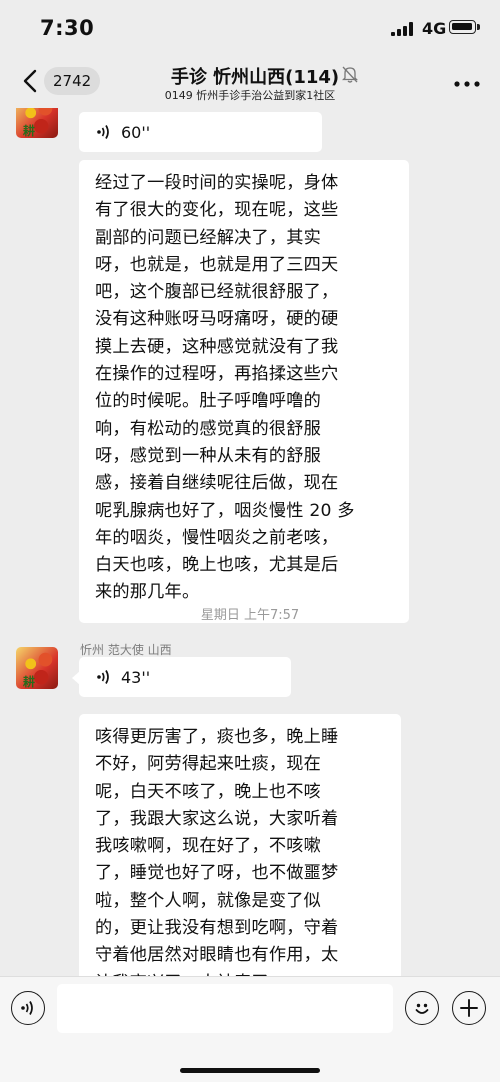  I want to click on more-icon, so click(467, 84).